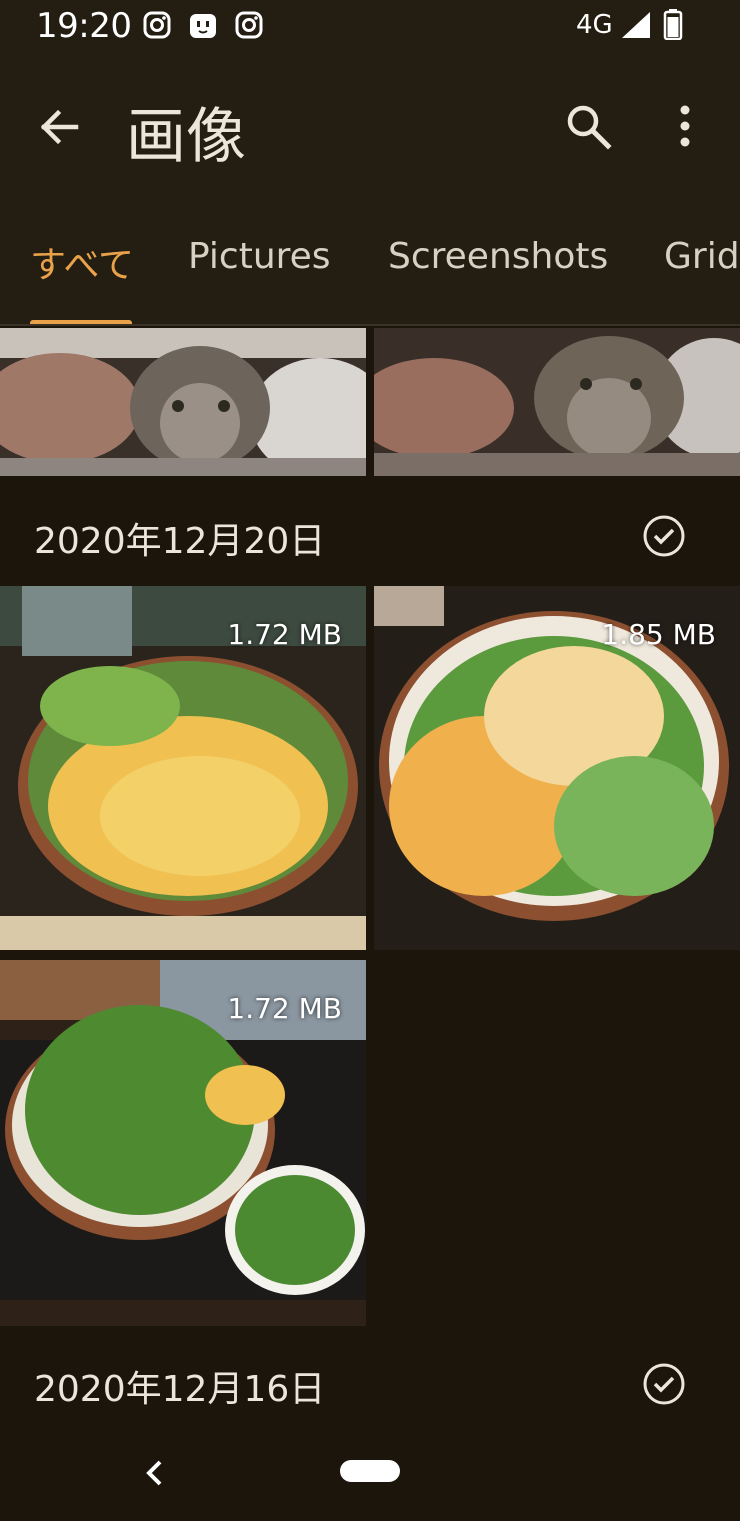 This screenshot has width=740, height=1521. Describe the element at coordinates (259, 256) in the screenshot. I see `tab-pictures: Pictures` at that location.